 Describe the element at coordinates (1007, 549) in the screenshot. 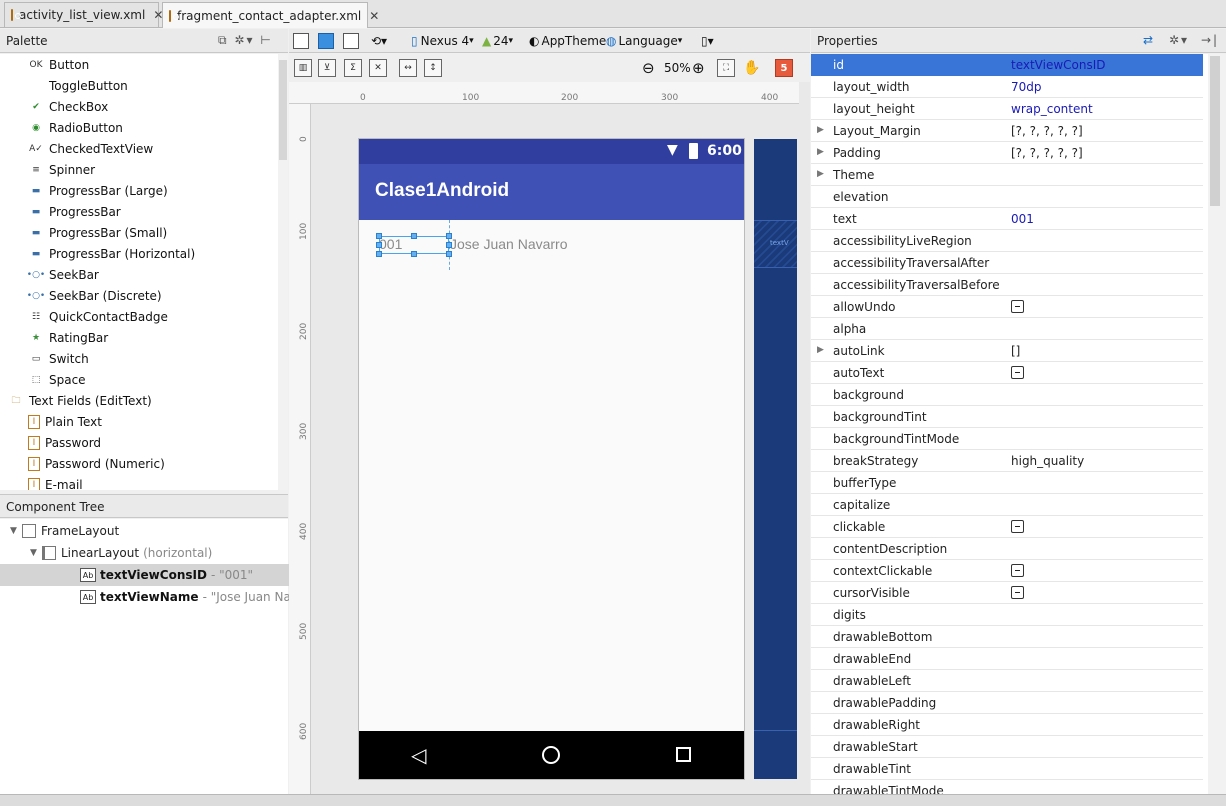

I see `property-row: contentDescription` at that location.